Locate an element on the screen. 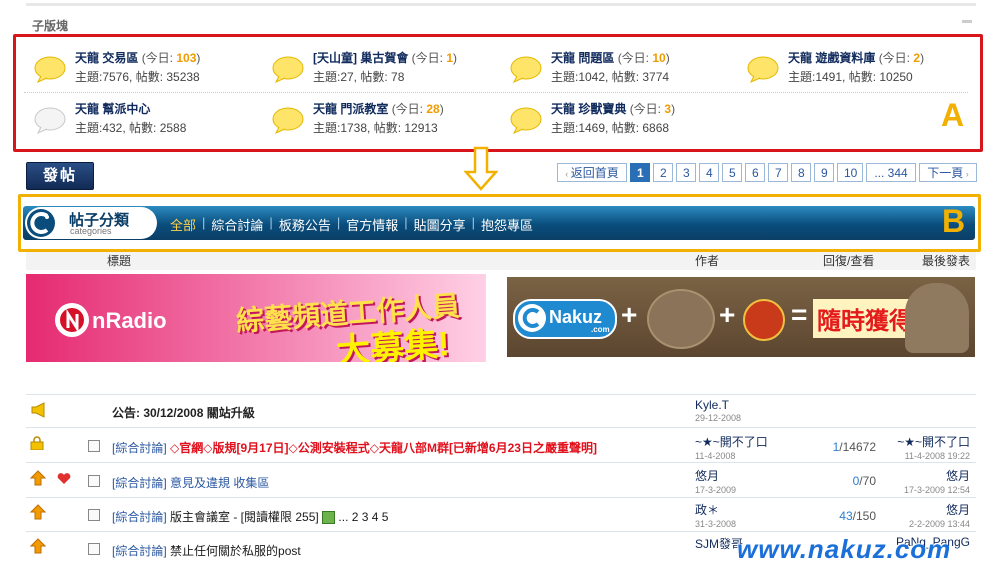 This screenshot has height=565, width=1002. category-link: 抱怨專區 is located at coordinates (507, 224).